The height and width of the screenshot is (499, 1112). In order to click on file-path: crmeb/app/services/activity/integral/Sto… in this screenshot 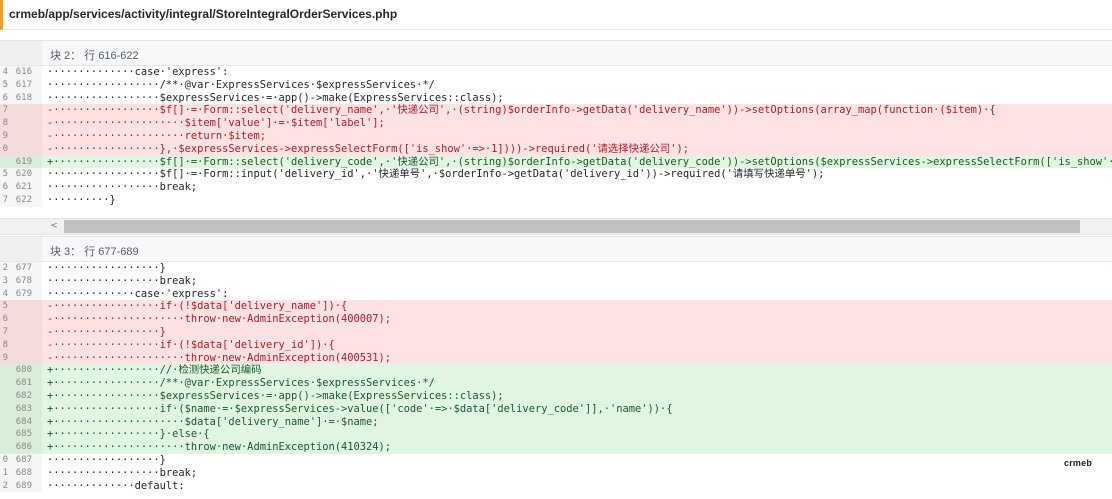, I will do `click(203, 14)`.